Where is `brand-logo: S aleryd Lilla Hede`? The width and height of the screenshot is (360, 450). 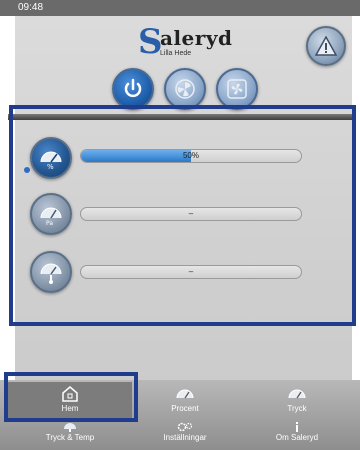
brand-logo: S aleryd Lilla Hede is located at coordinates (188, 42).